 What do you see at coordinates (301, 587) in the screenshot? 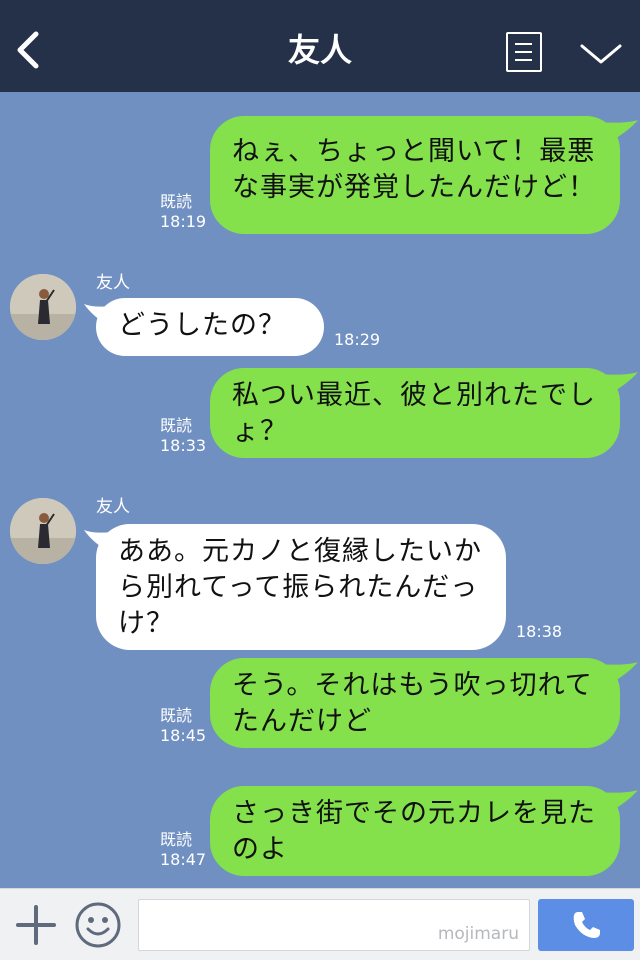
I see `message-bubble: ああ。元カノと復縁したいから別れてって振られたんだっけ？` at bounding box center [301, 587].